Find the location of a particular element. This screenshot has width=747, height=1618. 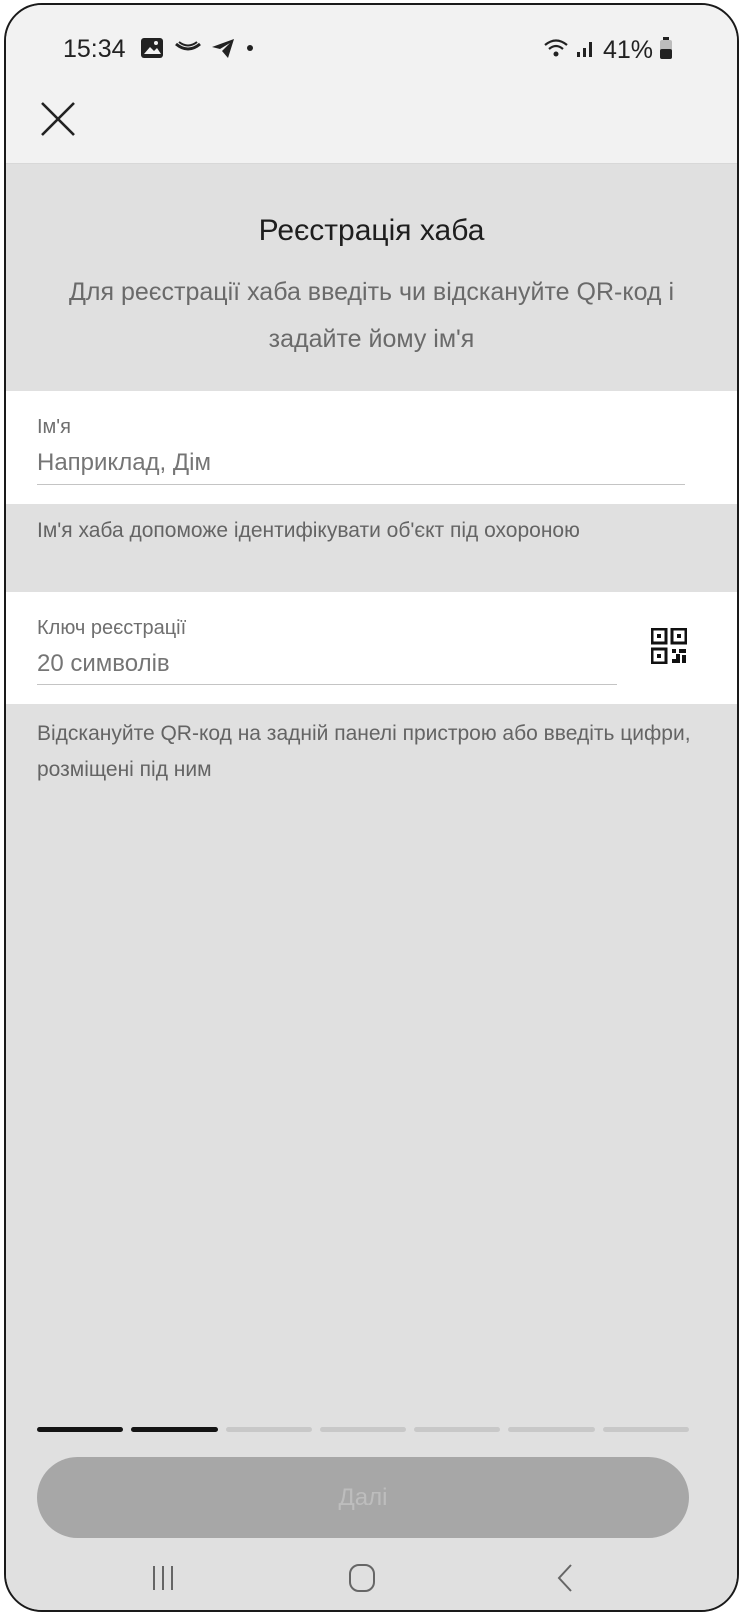

status-bar: 15:34 41% is located at coordinates (371, 50).